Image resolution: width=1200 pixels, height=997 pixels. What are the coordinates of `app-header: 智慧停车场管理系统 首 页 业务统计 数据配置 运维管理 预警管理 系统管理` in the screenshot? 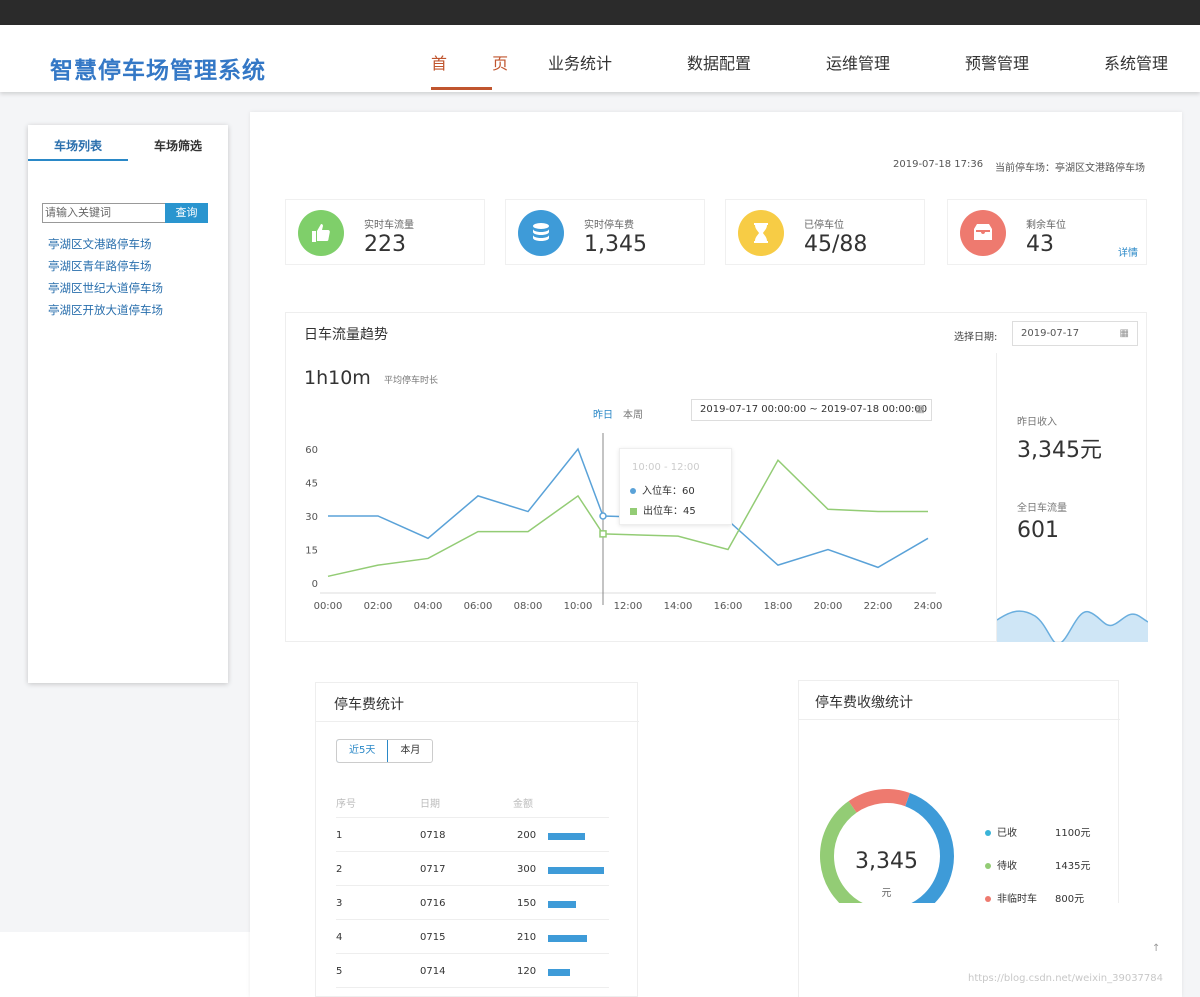 It's located at (600, 58).